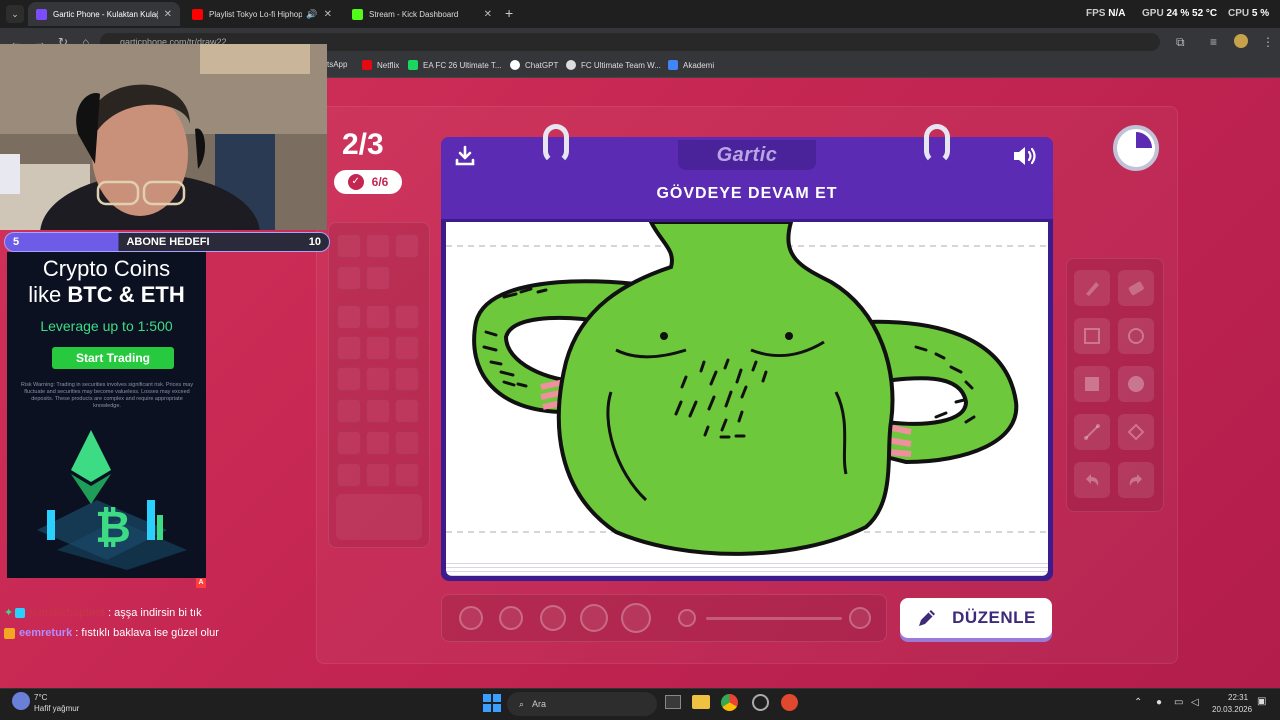 The width and height of the screenshot is (1280, 720). Describe the element at coordinates (106, 326) in the screenshot. I see `ad-leverage-text: Leverage up to 1:500` at that location.